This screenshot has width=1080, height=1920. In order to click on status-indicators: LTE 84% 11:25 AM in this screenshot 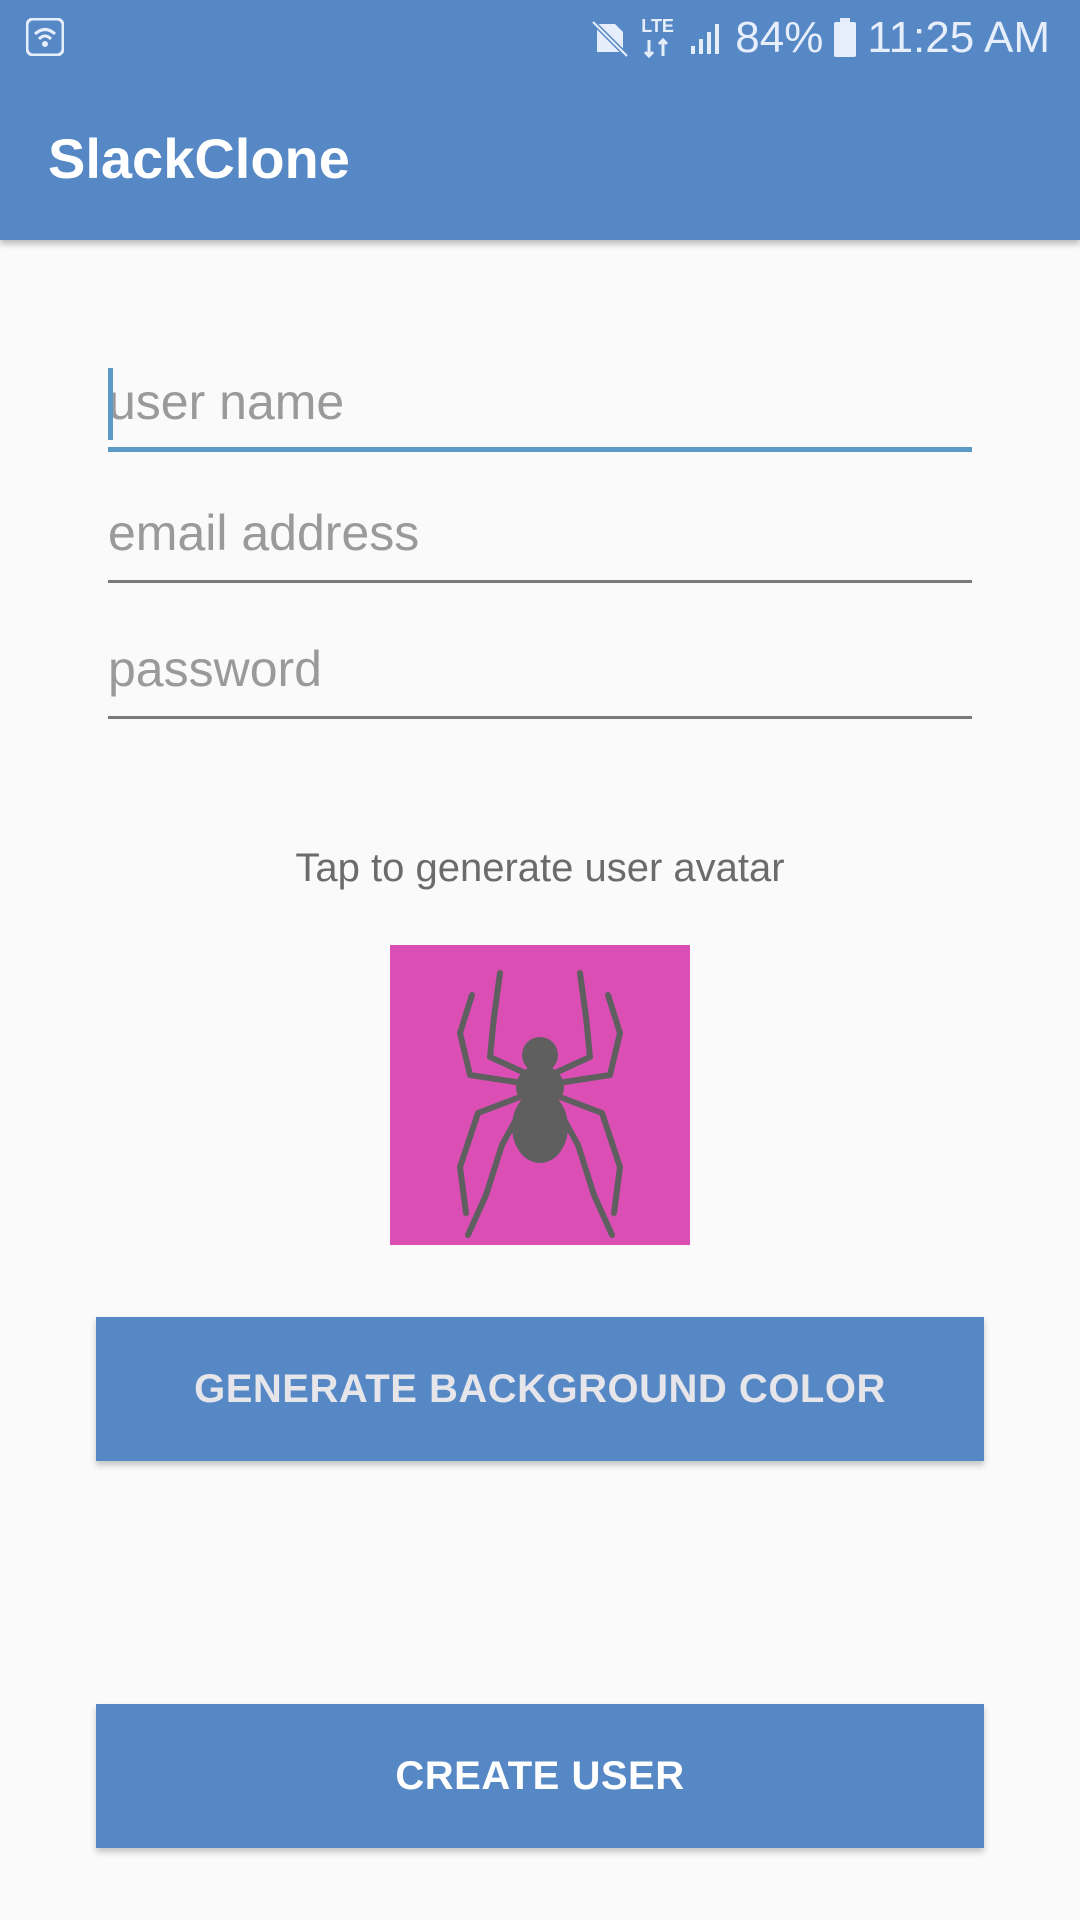, I will do `click(819, 38)`.